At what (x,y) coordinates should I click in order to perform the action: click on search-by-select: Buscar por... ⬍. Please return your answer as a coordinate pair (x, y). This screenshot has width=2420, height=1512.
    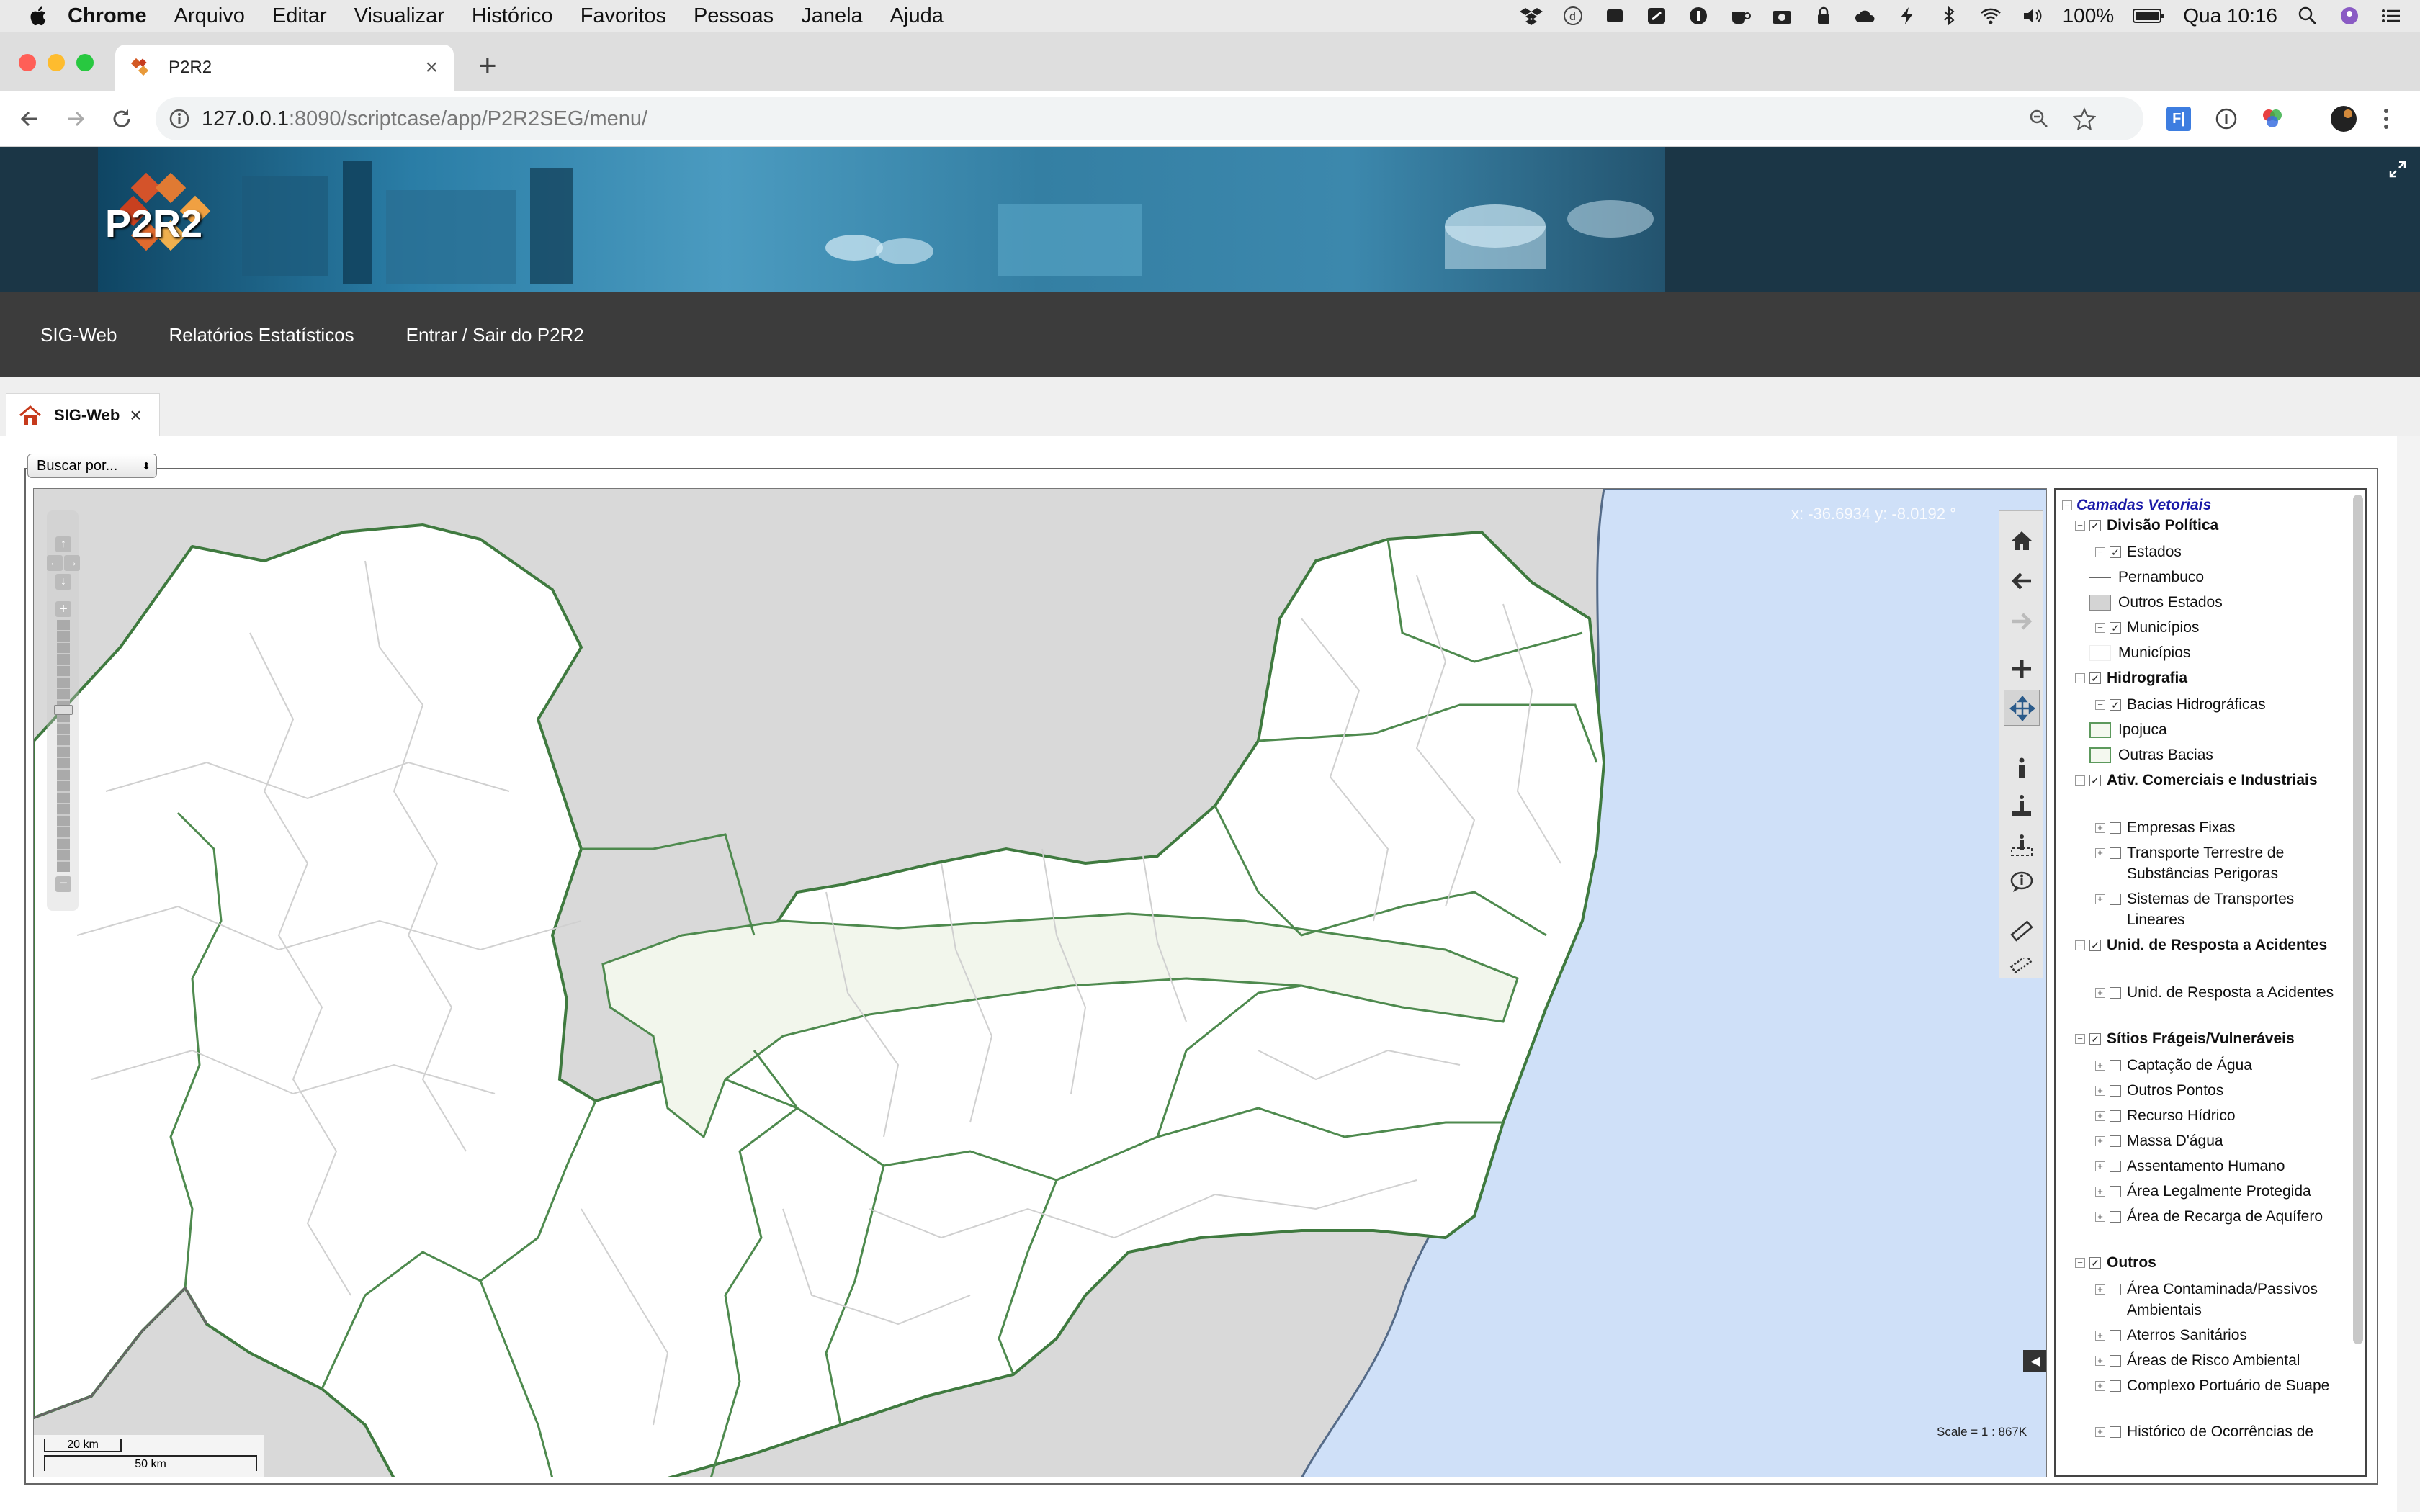
    Looking at the image, I should click on (92, 466).